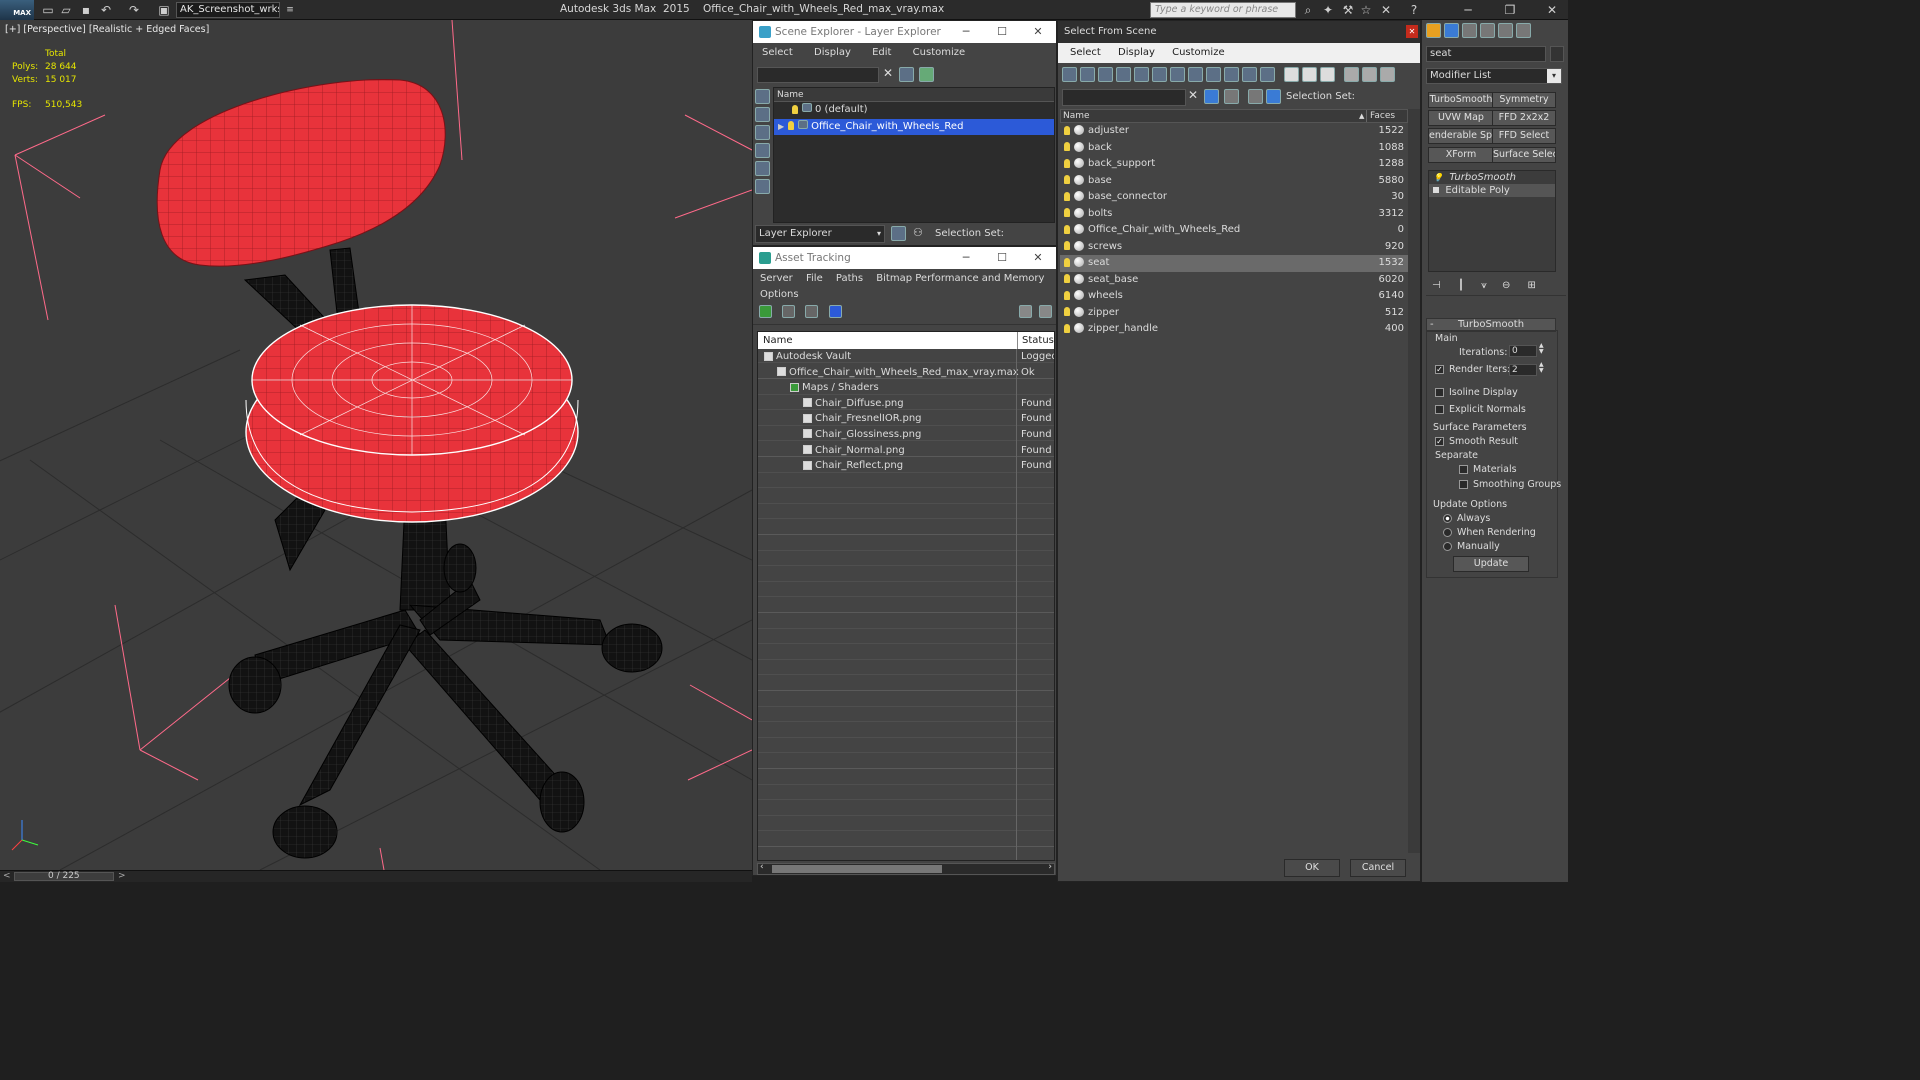 The image size is (1920, 1080). I want to click on open-file-icon: ▱, so click(66, 10).